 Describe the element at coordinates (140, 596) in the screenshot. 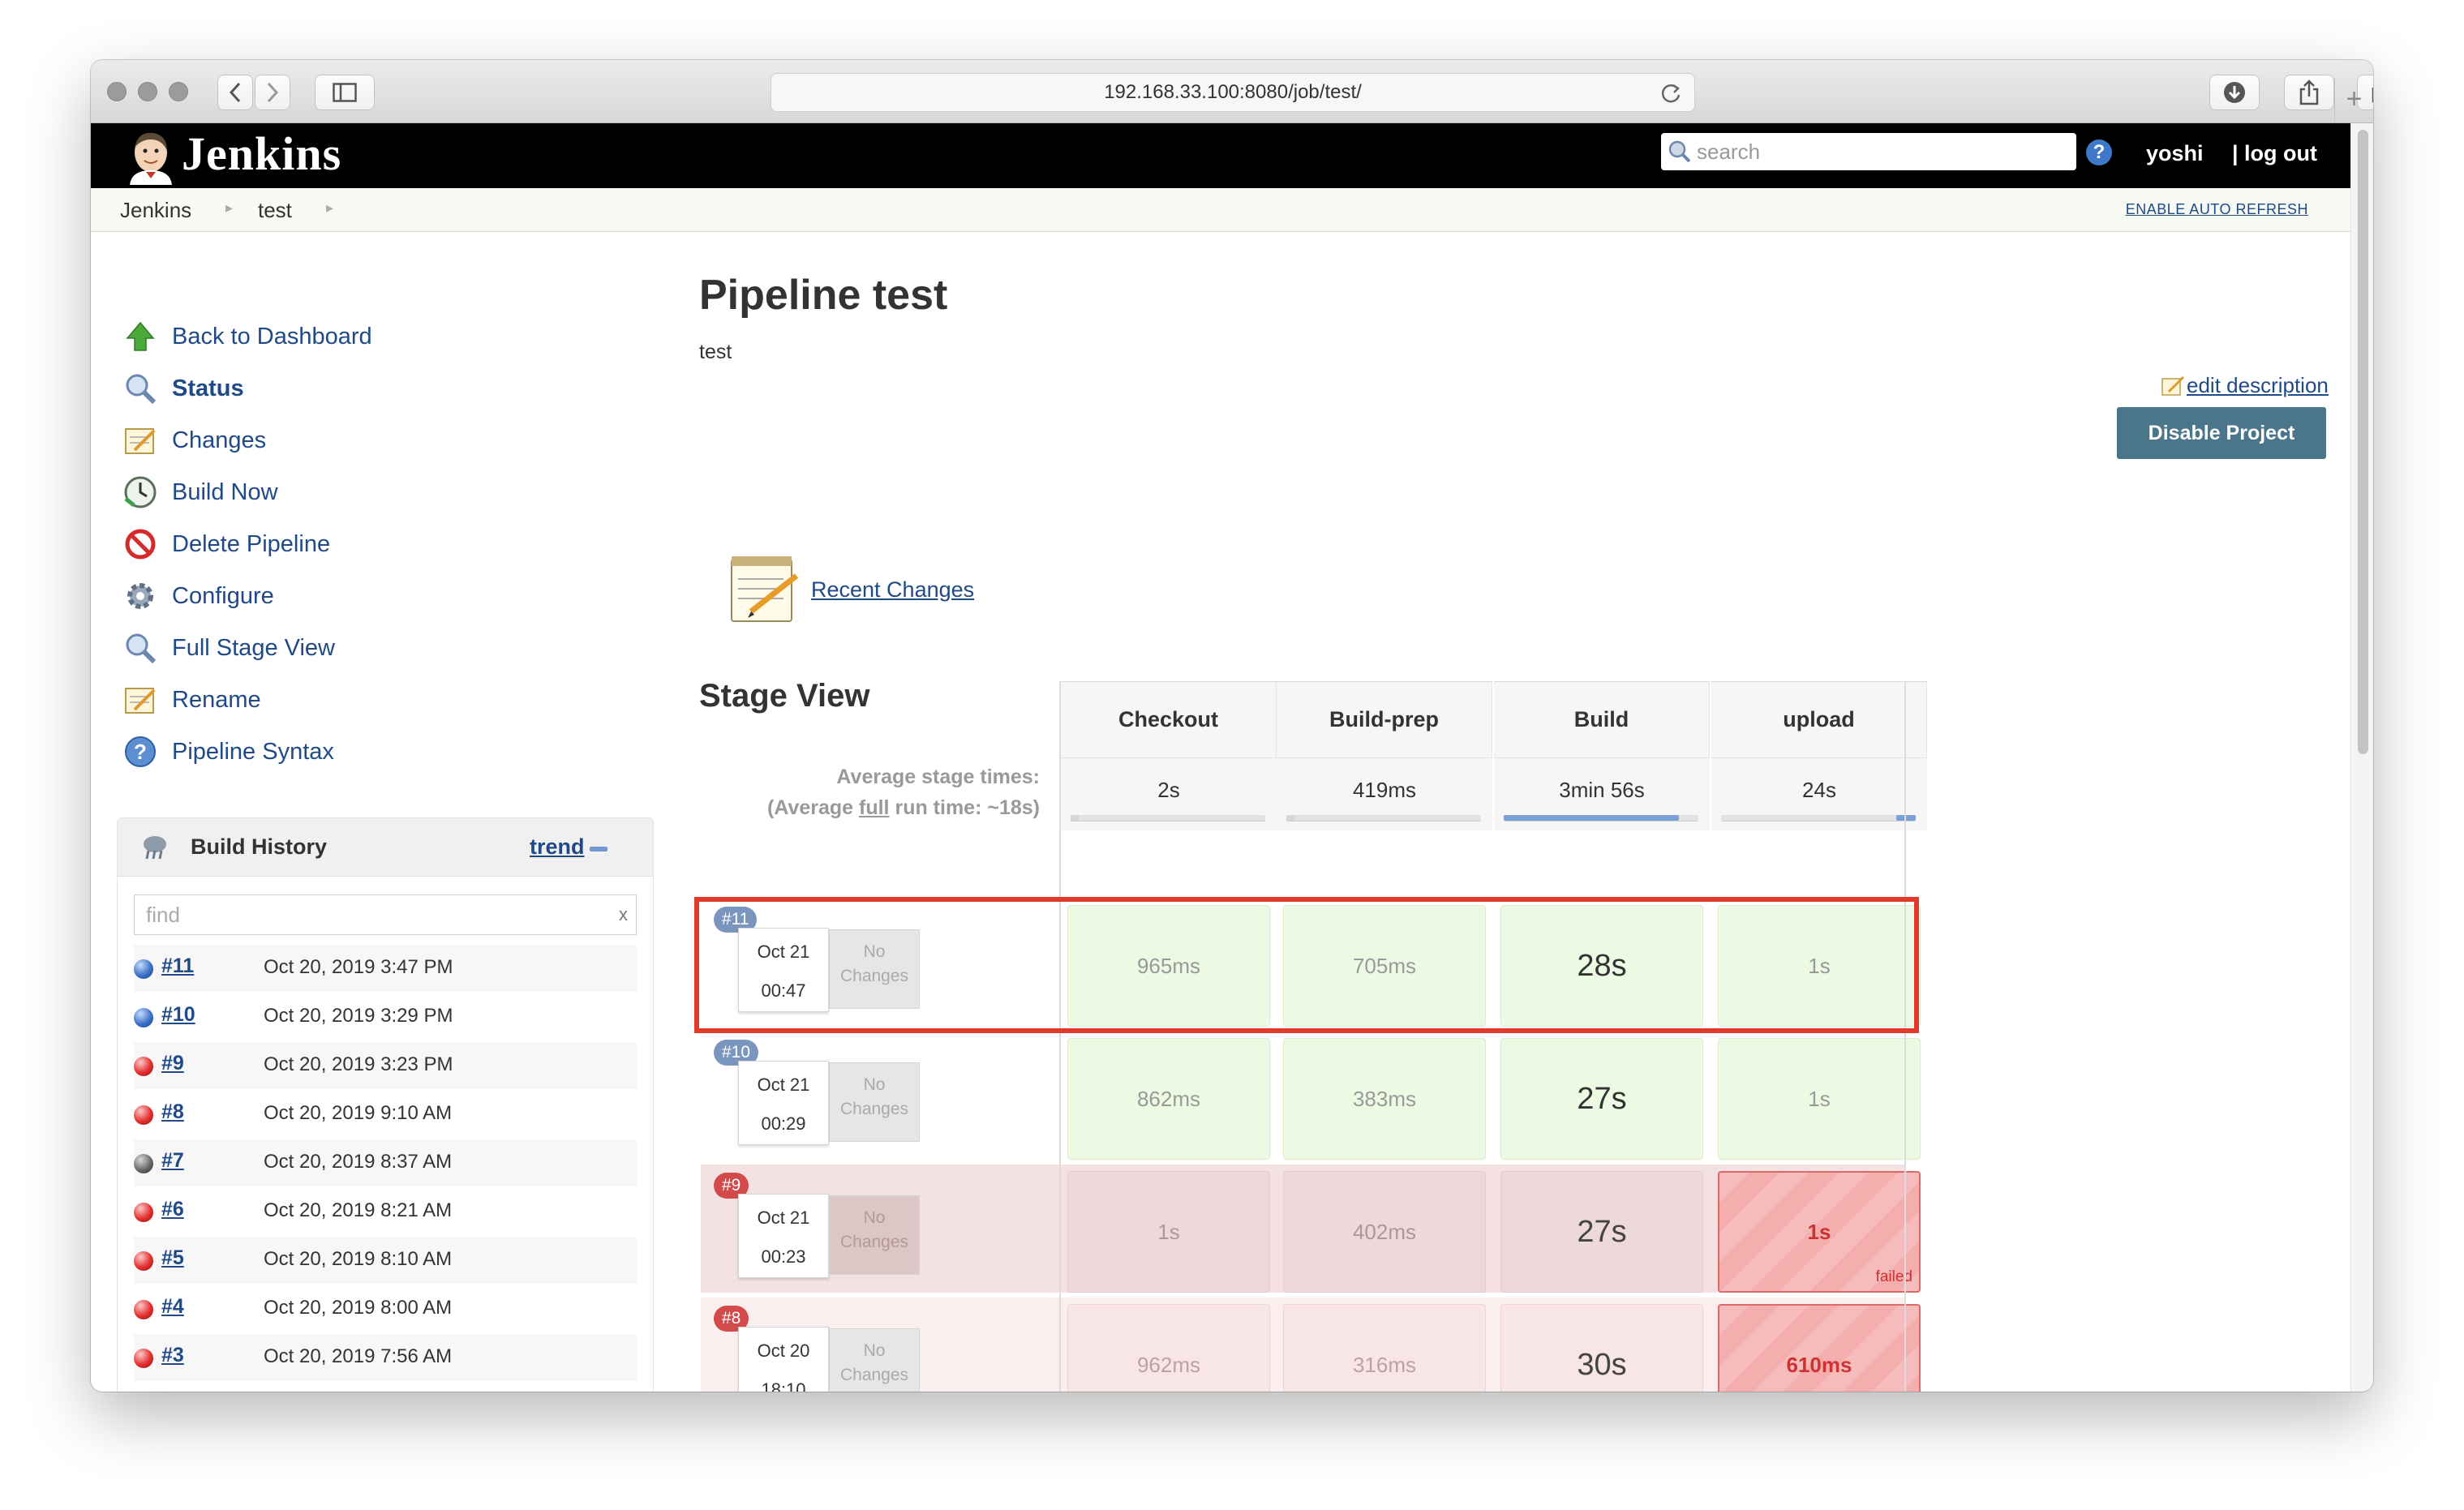

I see `gear-icon` at that location.